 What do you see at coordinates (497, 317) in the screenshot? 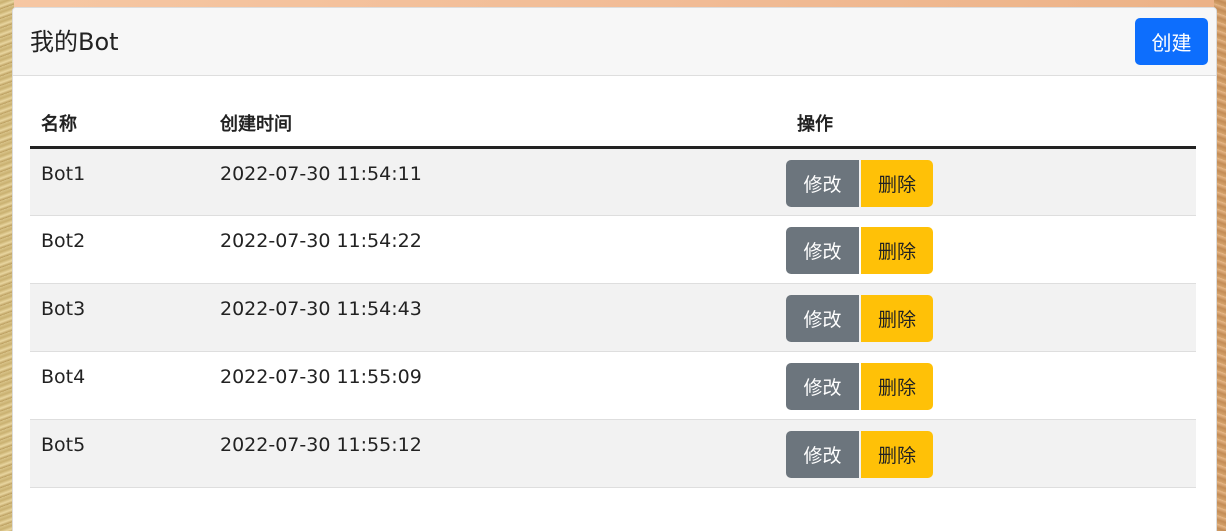
I see `bot-created-time: 2022-07-30 11:54:43` at bounding box center [497, 317].